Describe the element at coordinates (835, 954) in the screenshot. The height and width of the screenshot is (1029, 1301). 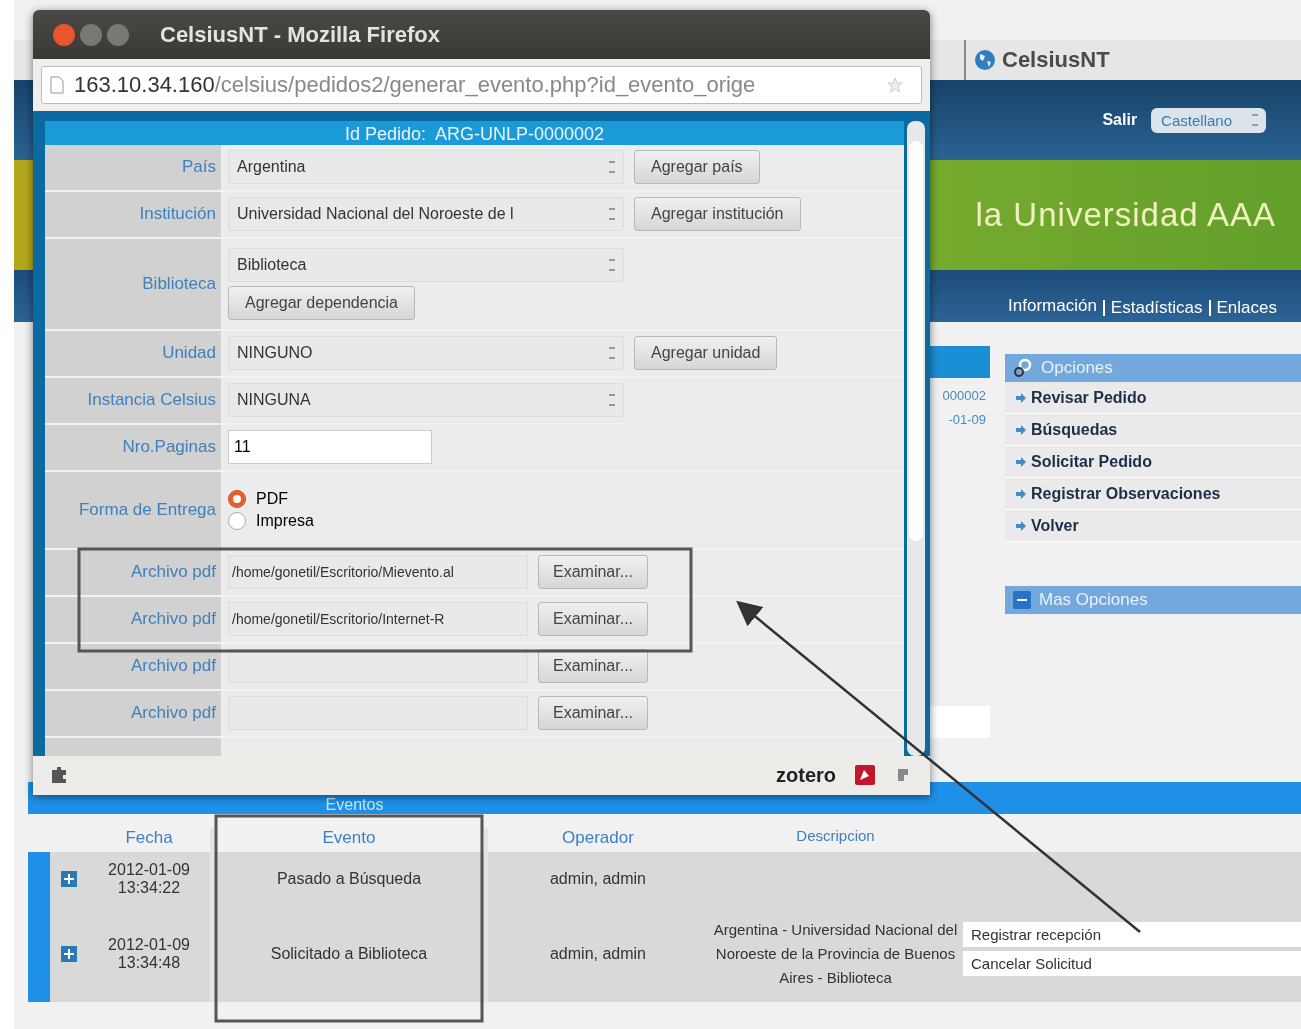
I see `description-cell-text: Argentina - Universidad Nacional del Noroeste de la Provincia de Buenos Aires - Biblioteca` at that location.